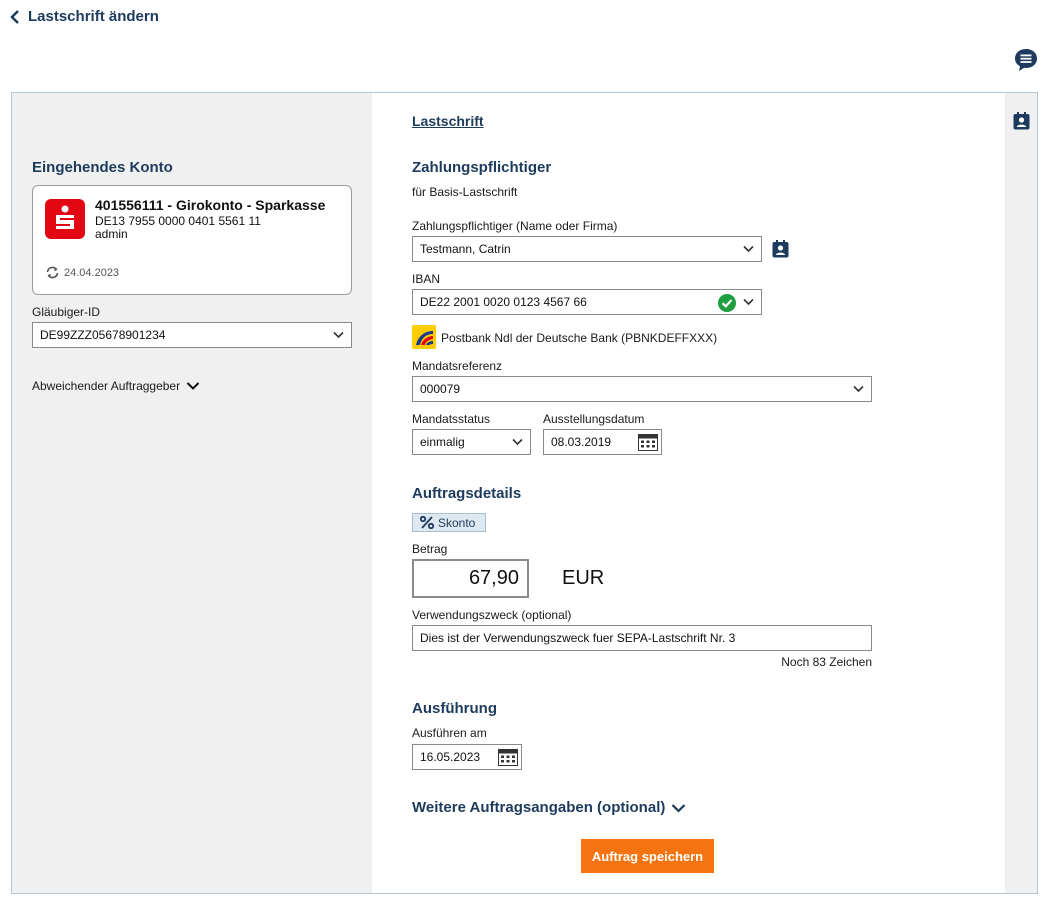 This screenshot has width=1043, height=898. I want to click on chars-remaining: Noch 83 Zeichen, so click(826, 662).